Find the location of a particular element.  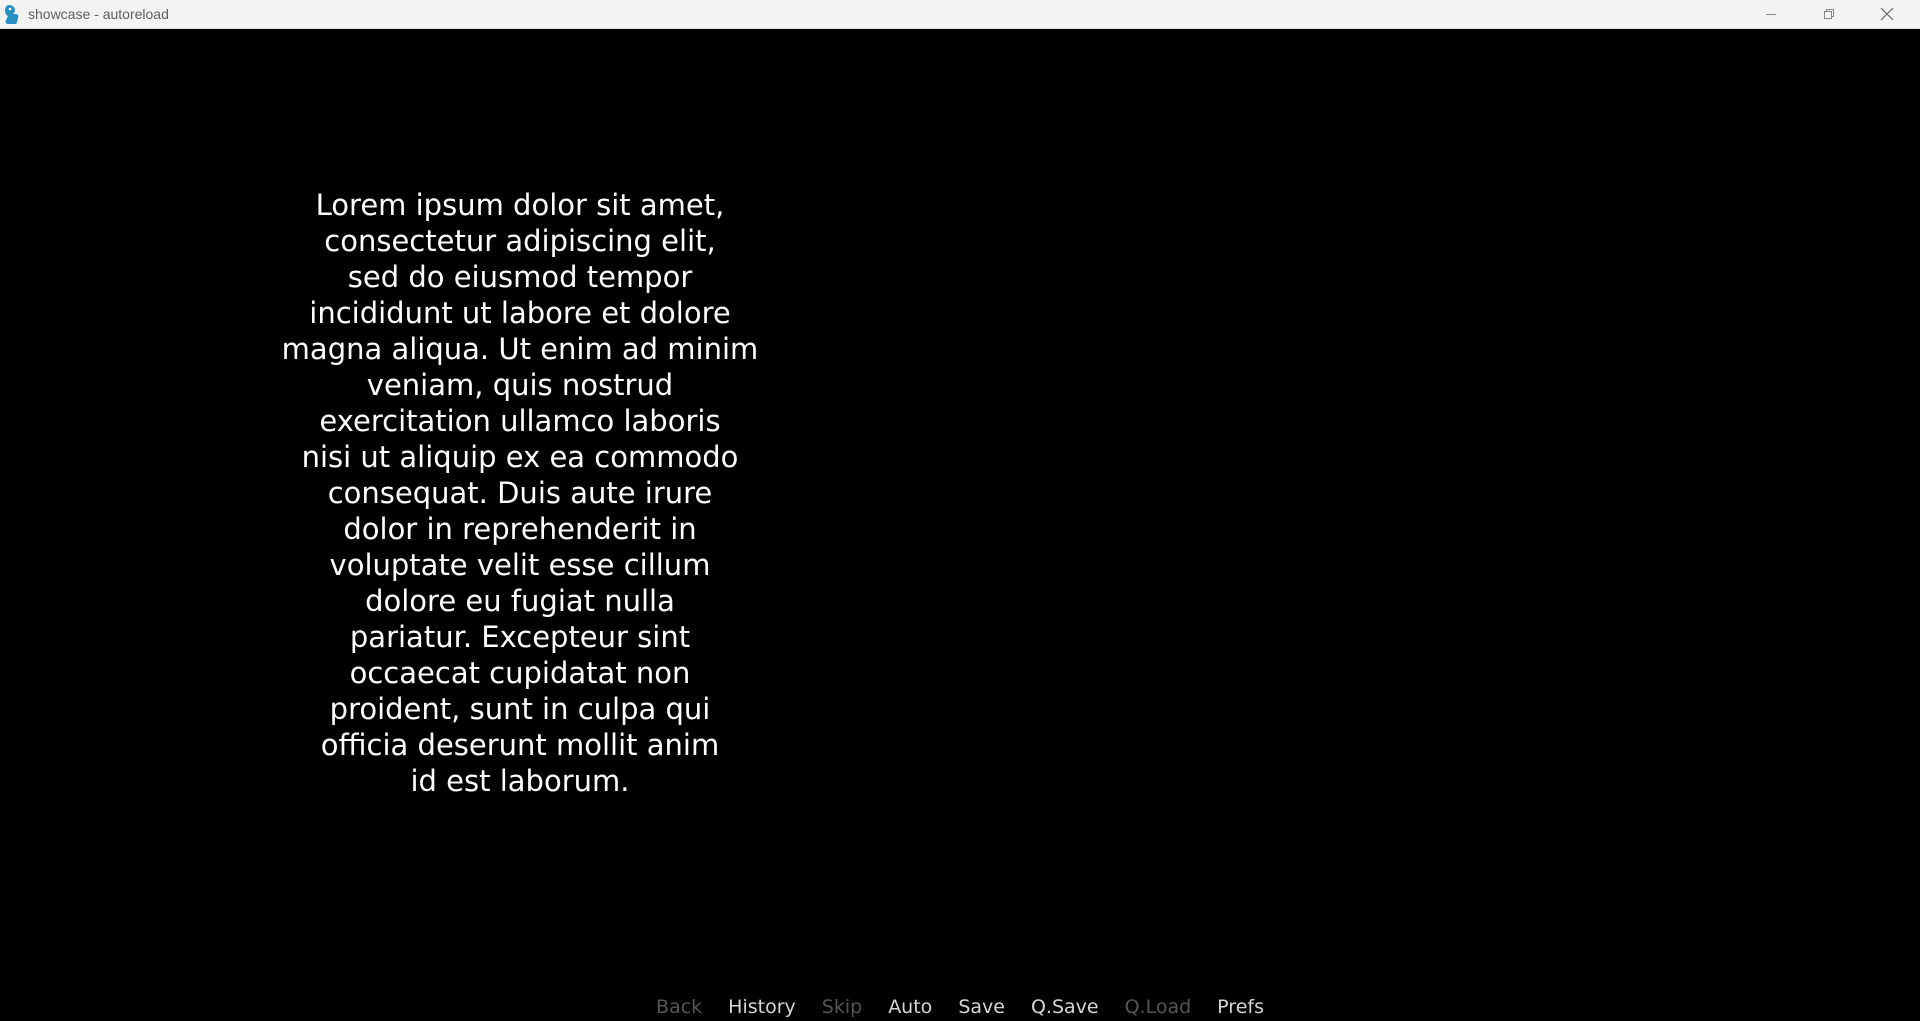

minimize-button is located at coordinates (1771, 14).